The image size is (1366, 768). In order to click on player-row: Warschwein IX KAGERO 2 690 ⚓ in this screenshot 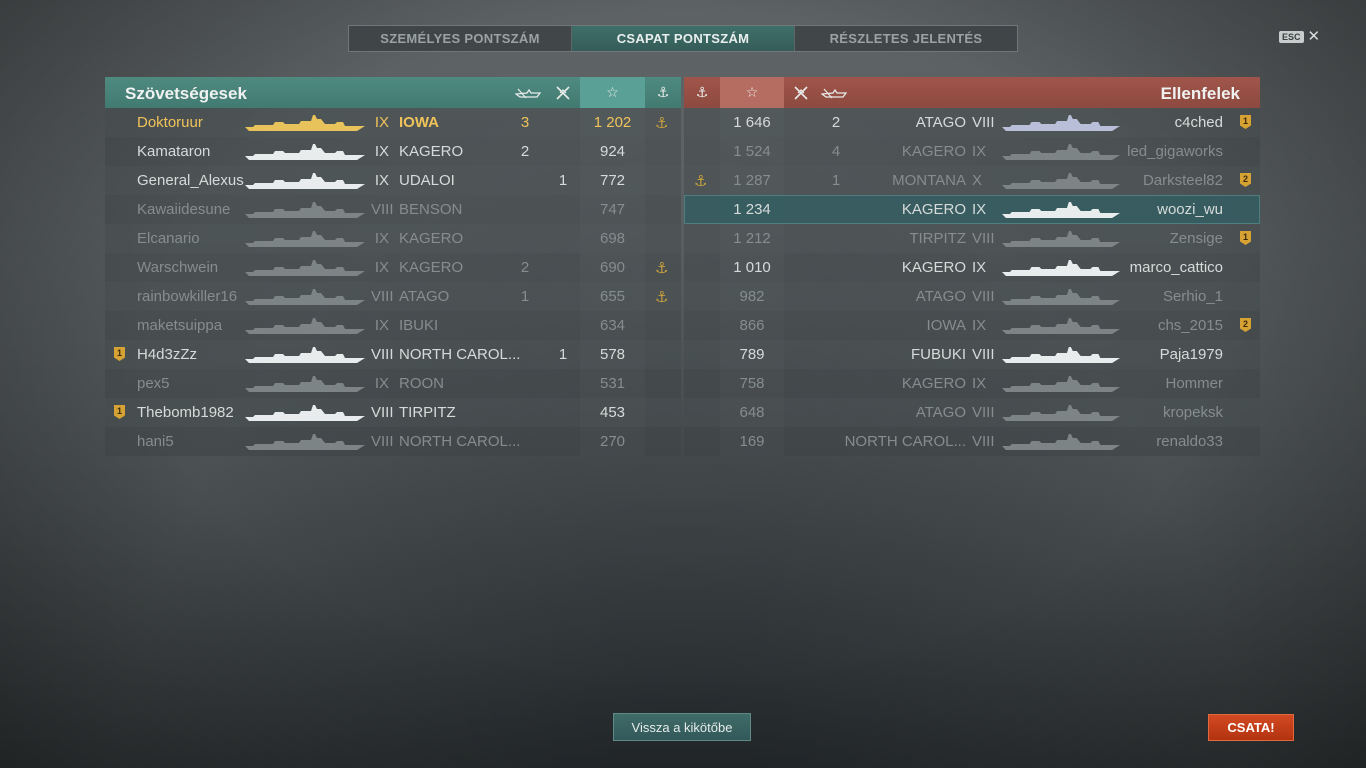, I will do `click(393, 267)`.